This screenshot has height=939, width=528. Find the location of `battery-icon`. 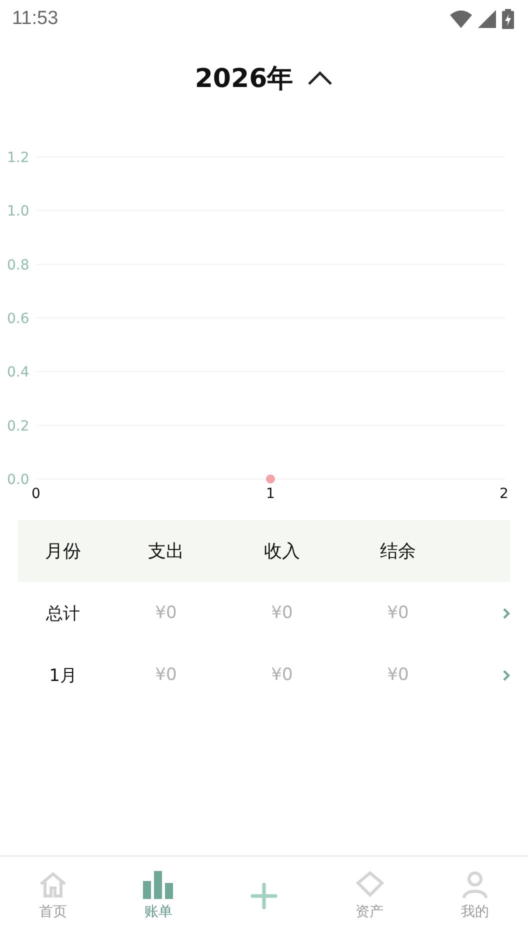

battery-icon is located at coordinates (508, 19).